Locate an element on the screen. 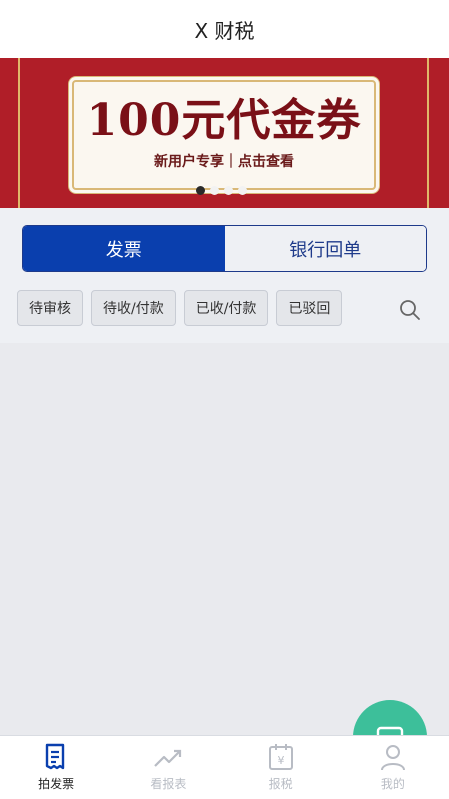 The height and width of the screenshot is (799, 449). segment-control: 发票 银行回单 is located at coordinates (224, 248).